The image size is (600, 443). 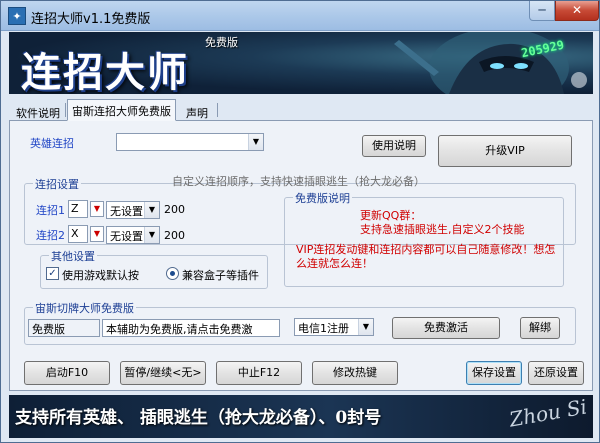 What do you see at coordinates (17, 16) in the screenshot?
I see `app-icon: ✦` at bounding box center [17, 16].